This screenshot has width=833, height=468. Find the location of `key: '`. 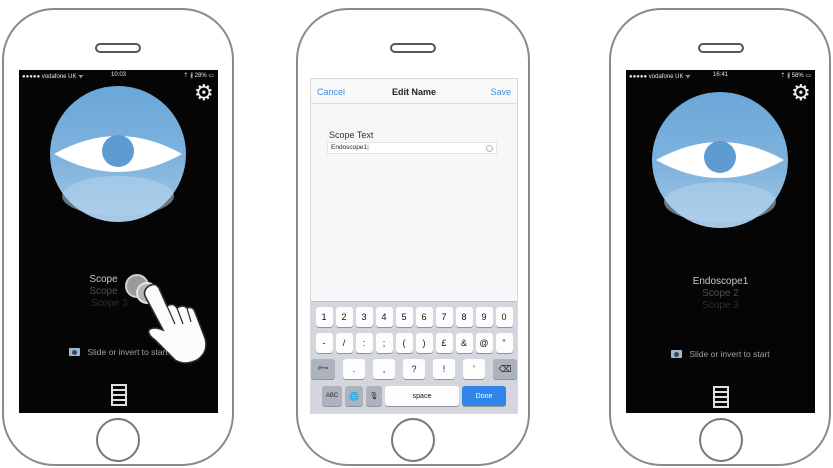

key: ' is located at coordinates (474, 369).